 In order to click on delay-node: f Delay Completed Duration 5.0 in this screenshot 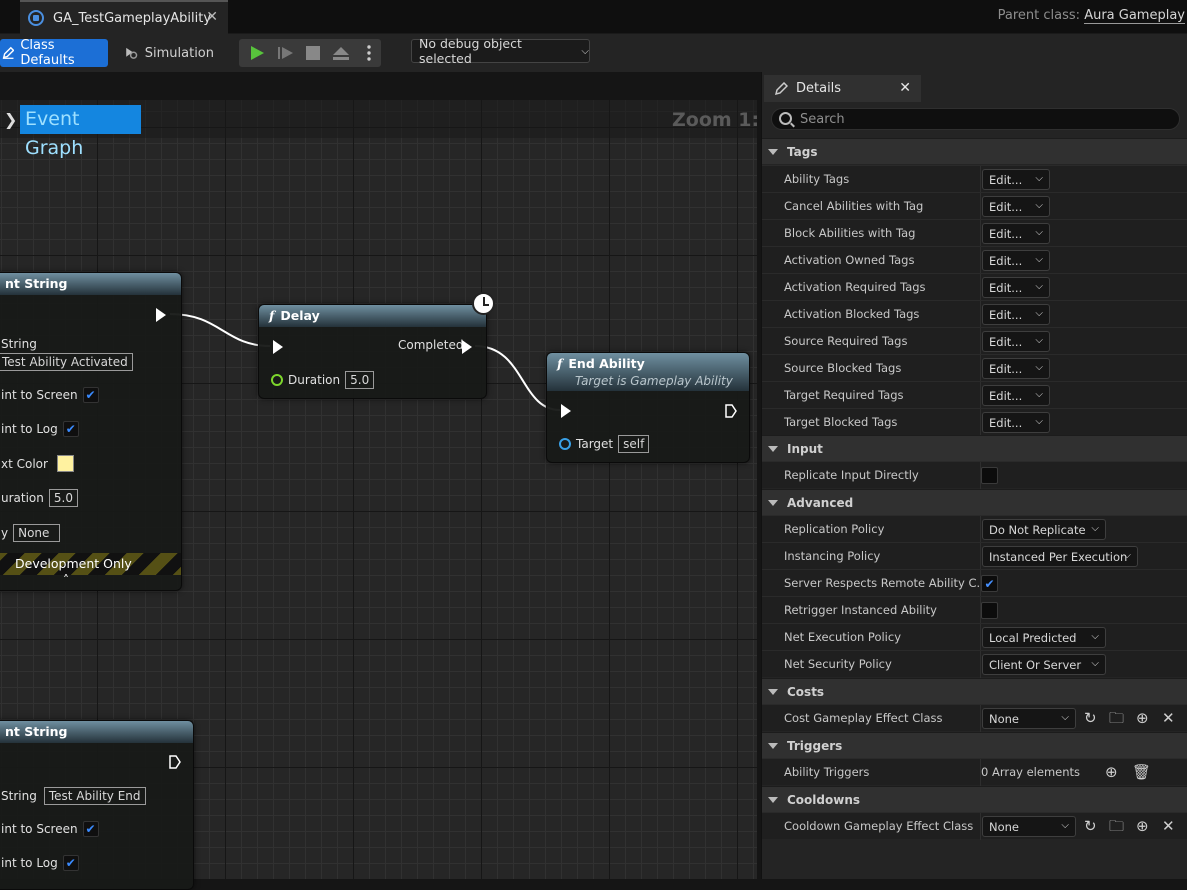, I will do `click(372, 351)`.